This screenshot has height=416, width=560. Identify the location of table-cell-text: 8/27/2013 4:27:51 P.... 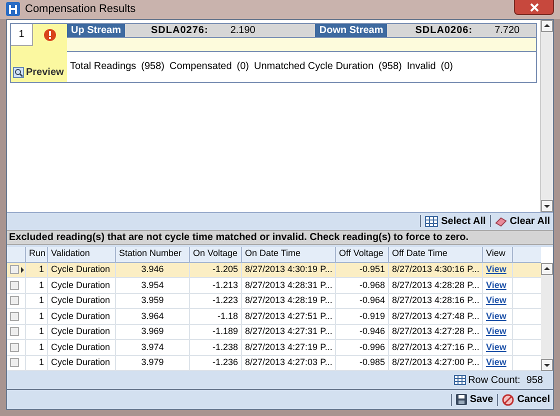
(288, 316).